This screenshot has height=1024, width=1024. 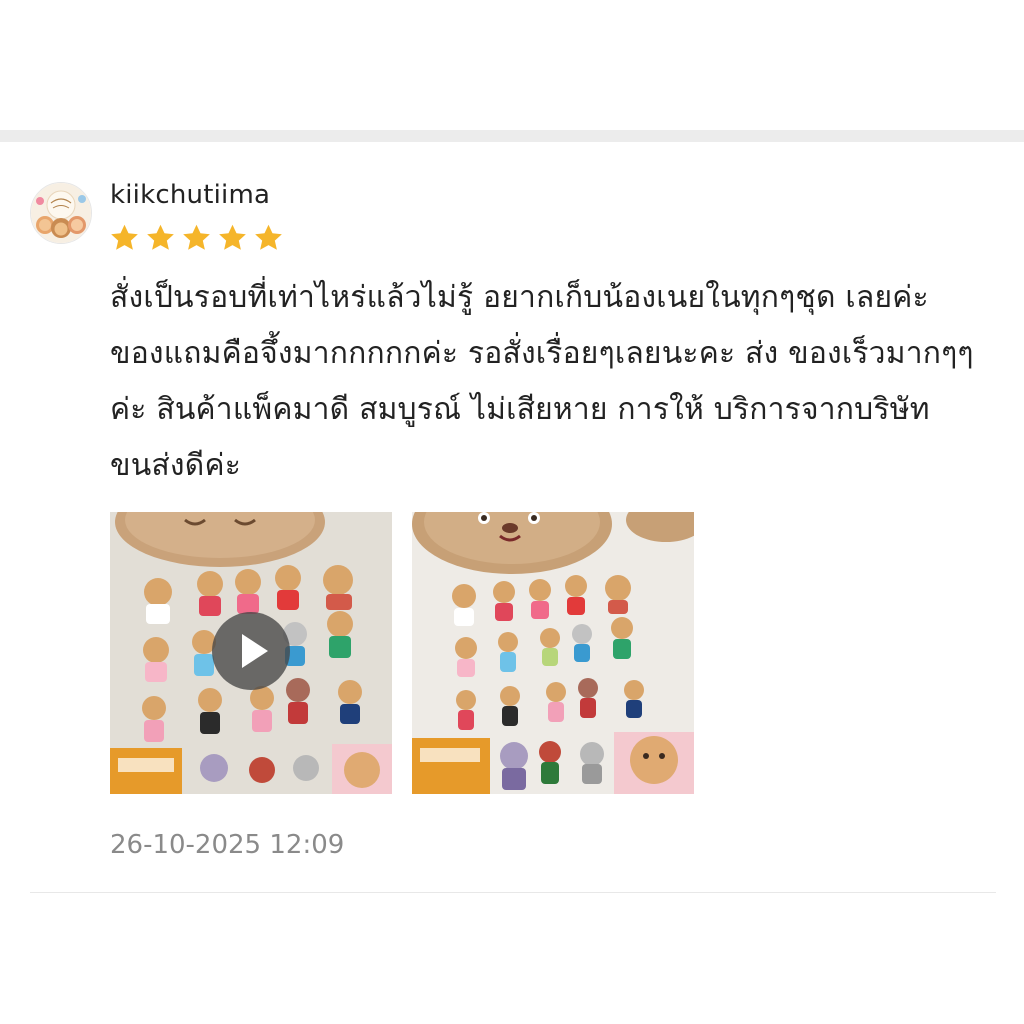 I want to click on review-timestamp: 26-10-2025 12:09, so click(x=227, y=845).